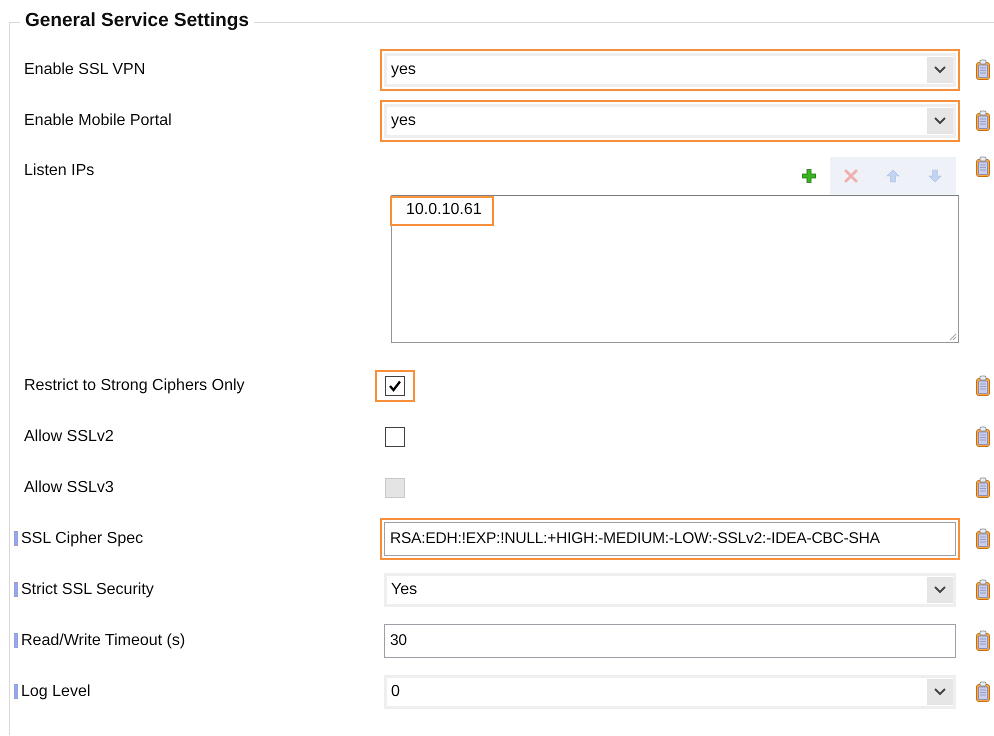 This screenshot has height=736, width=994. Describe the element at coordinates (103, 641) in the screenshot. I see `field-label: Read/Write Timeout (s)` at that location.